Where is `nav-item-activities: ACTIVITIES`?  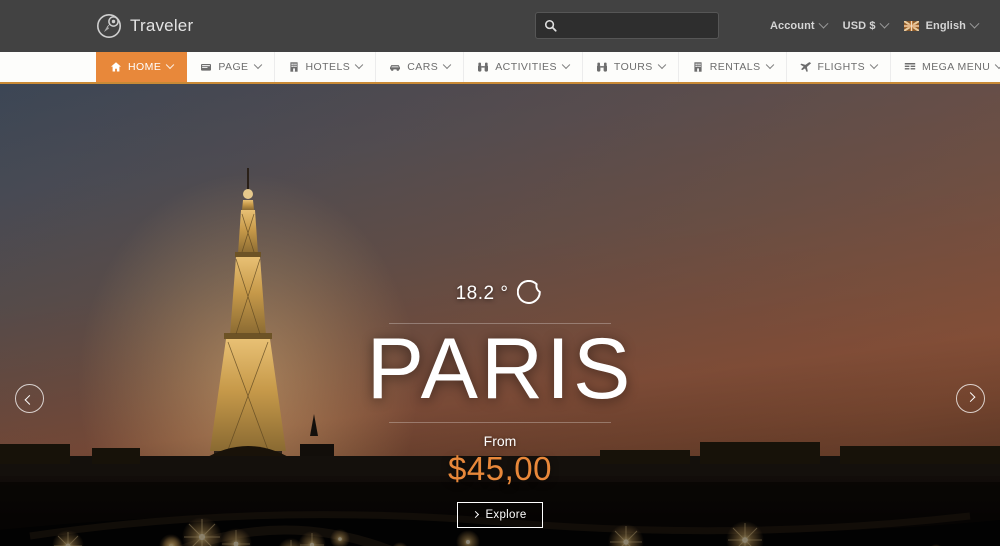 nav-item-activities: ACTIVITIES is located at coordinates (523, 67).